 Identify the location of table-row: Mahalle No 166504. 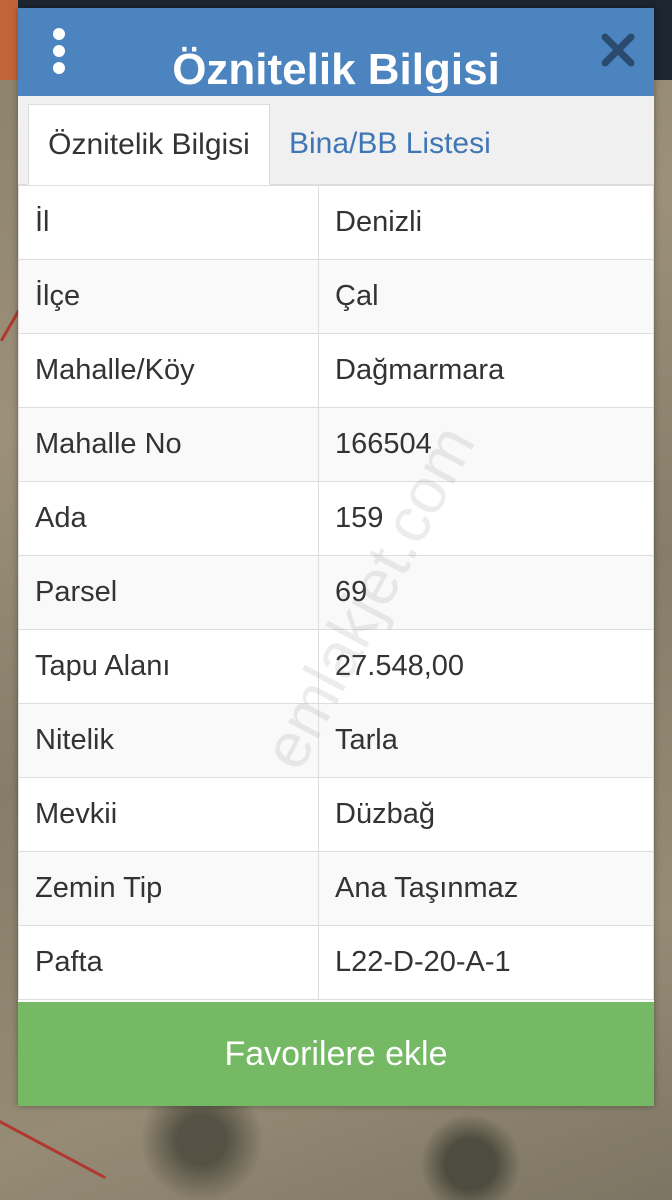
(336, 444).